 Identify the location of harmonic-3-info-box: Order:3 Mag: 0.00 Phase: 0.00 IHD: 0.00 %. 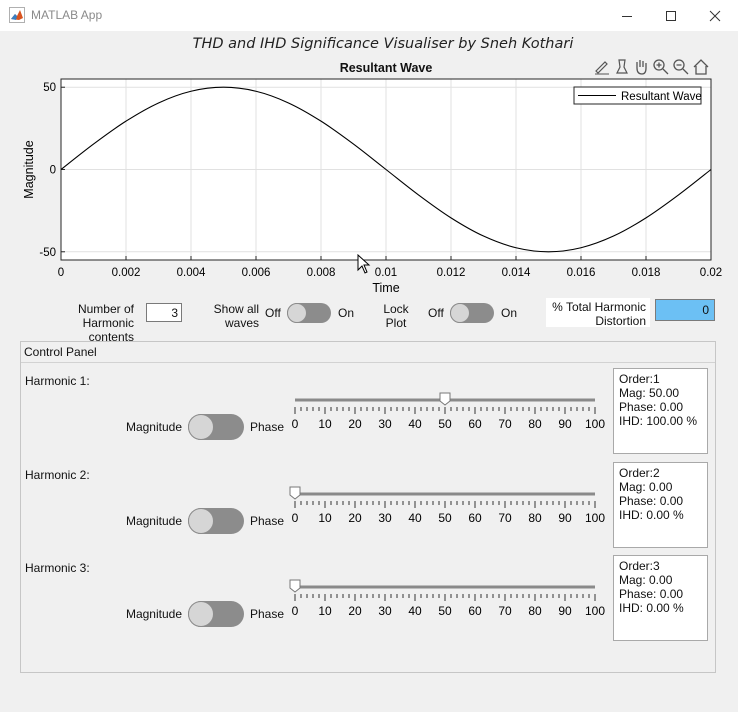
(660, 598).